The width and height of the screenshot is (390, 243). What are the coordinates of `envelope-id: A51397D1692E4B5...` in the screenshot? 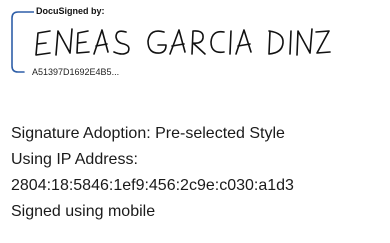 It's located at (76, 72).